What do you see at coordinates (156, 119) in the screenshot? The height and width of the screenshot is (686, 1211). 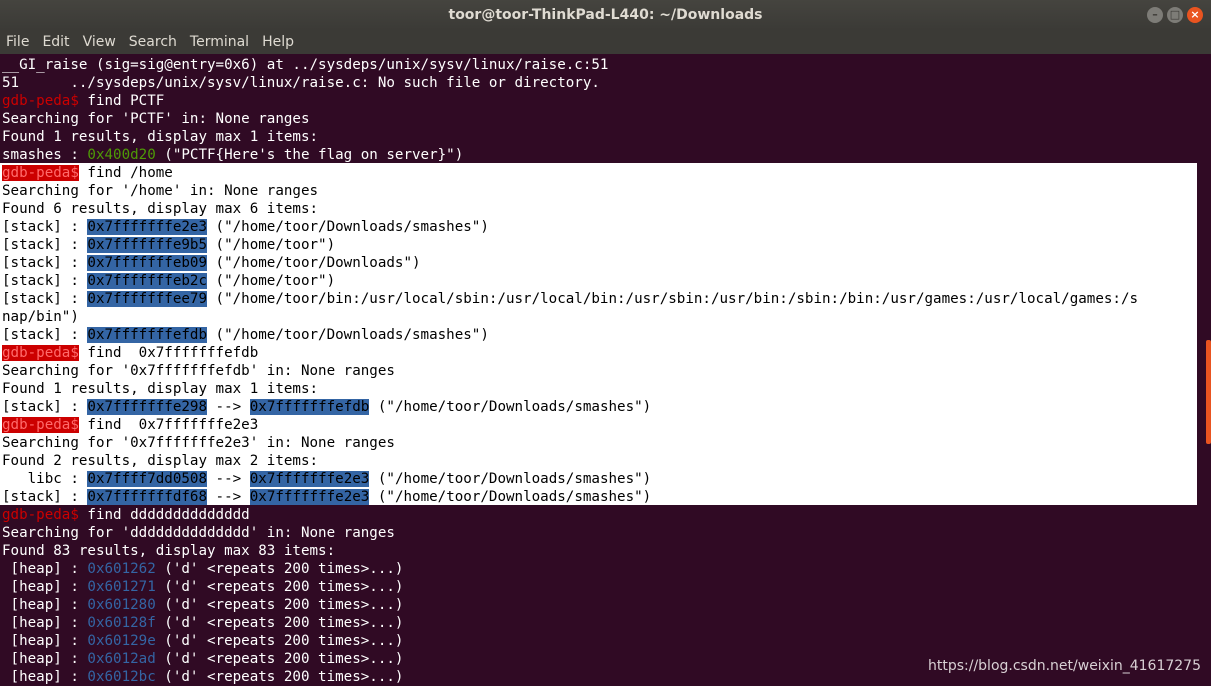 I see `output-text: Searching for 'PCTF' in: None ranges` at bounding box center [156, 119].